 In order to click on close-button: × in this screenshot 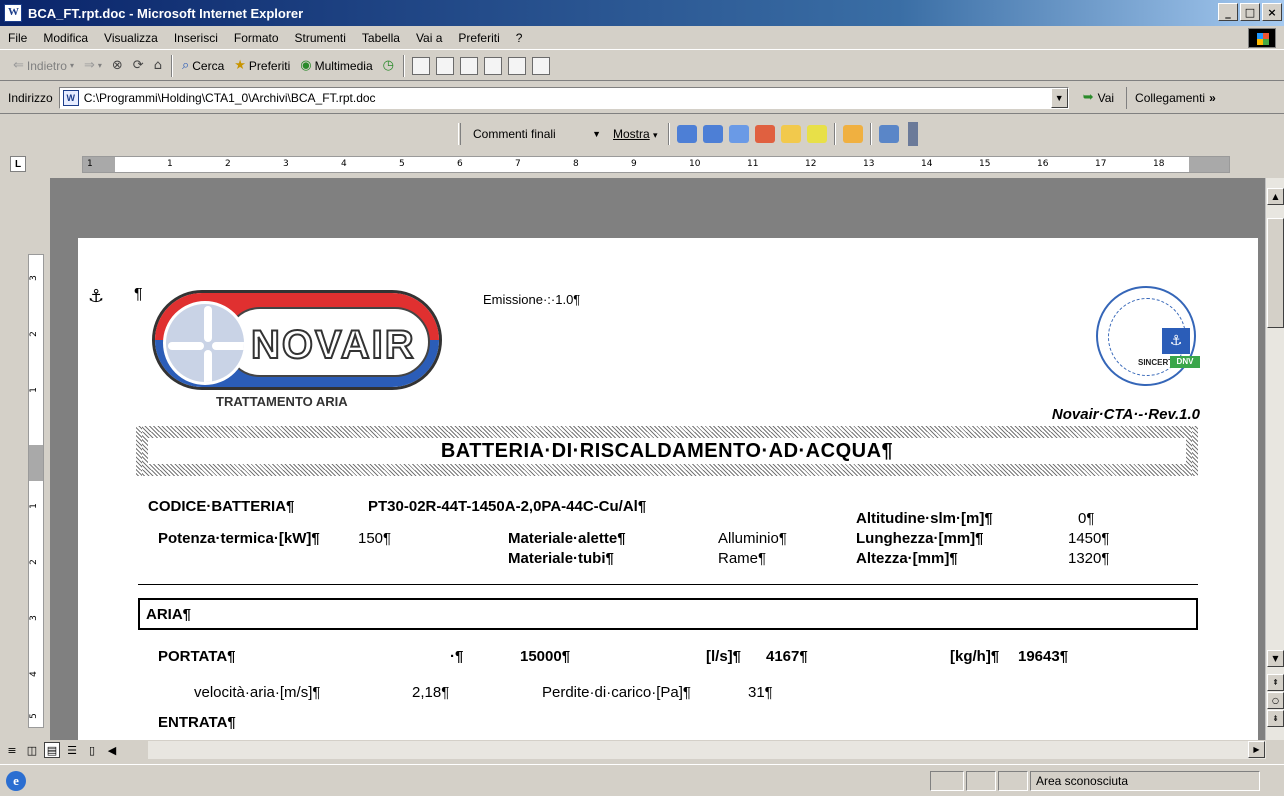, I will do `click(1272, 12)`.